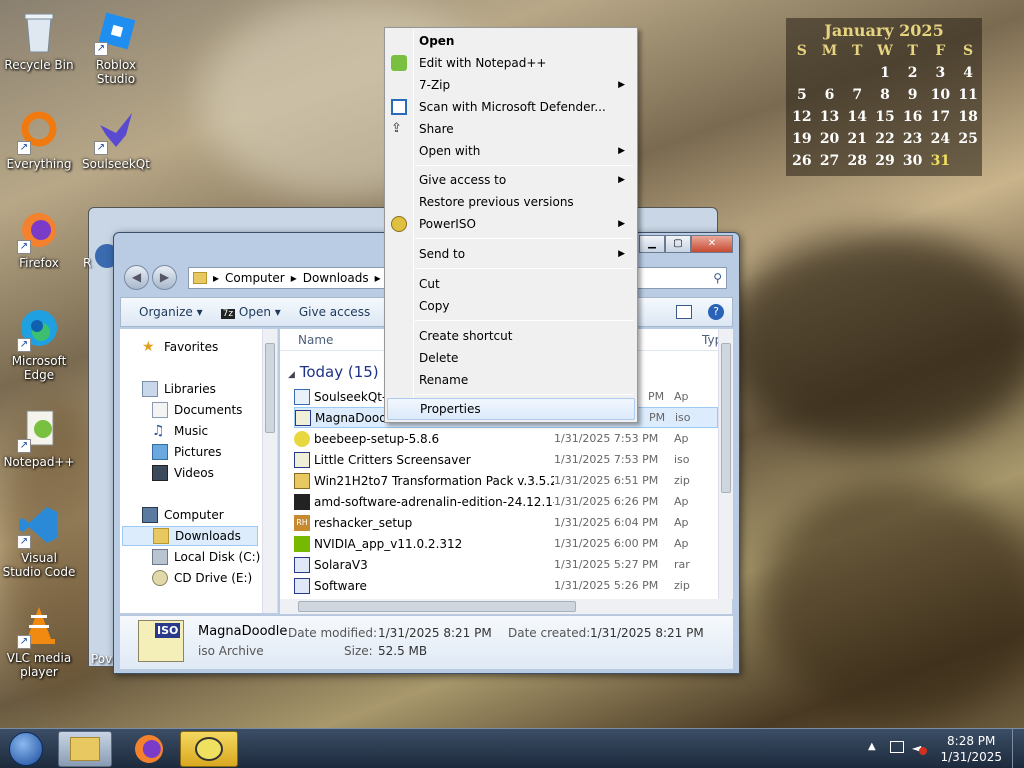 The height and width of the screenshot is (768, 1024). What do you see at coordinates (180, 431) in the screenshot?
I see `nav-music: ♫ Music` at bounding box center [180, 431].